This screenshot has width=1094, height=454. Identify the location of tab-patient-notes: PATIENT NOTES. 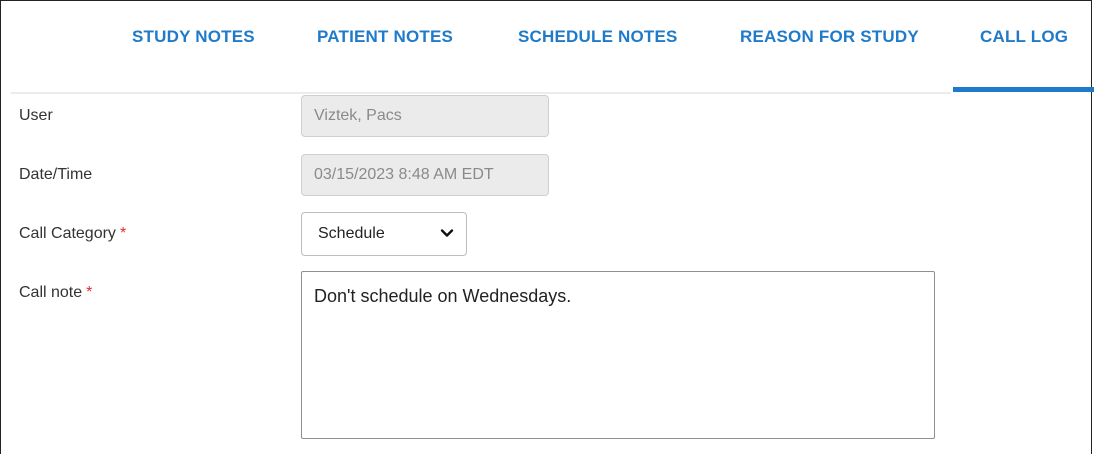
(385, 37).